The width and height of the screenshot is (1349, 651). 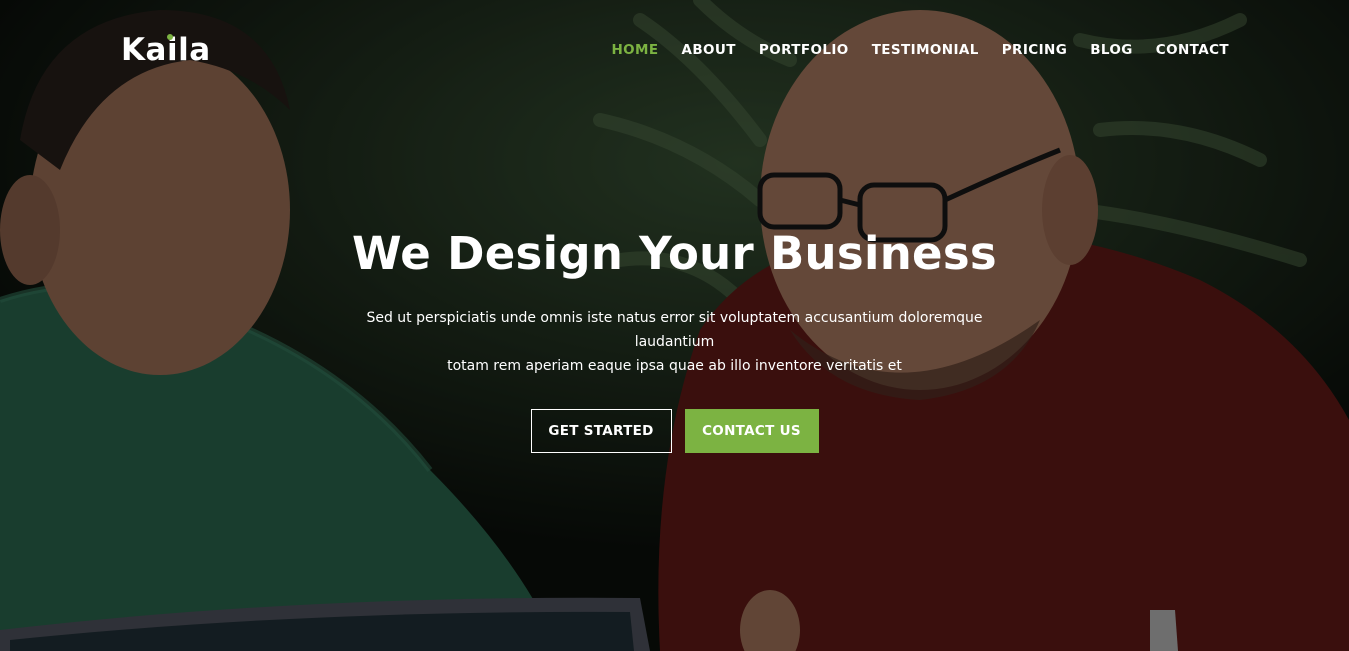 What do you see at coordinates (601, 431) in the screenshot?
I see `get-started-button: GET STARTED` at bounding box center [601, 431].